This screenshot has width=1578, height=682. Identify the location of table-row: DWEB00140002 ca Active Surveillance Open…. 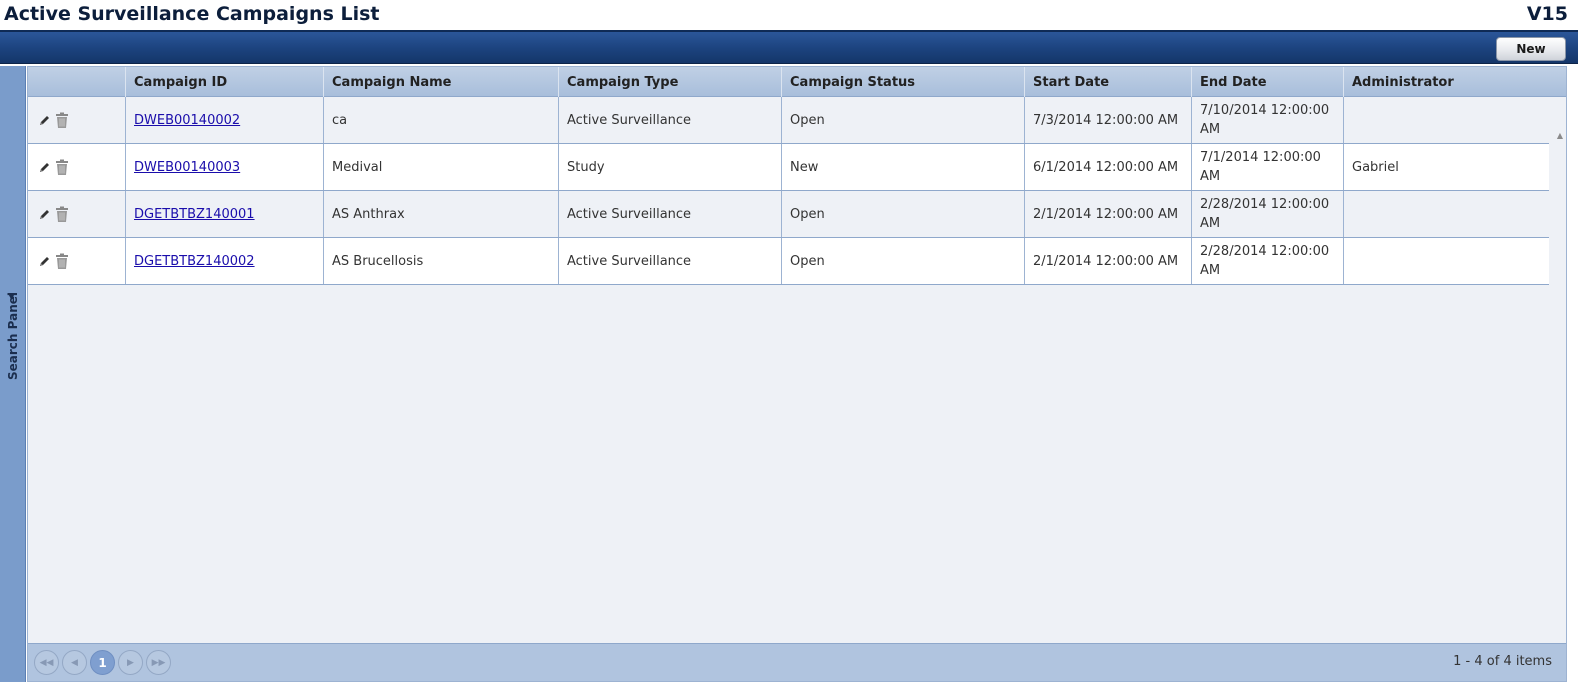
(788, 120).